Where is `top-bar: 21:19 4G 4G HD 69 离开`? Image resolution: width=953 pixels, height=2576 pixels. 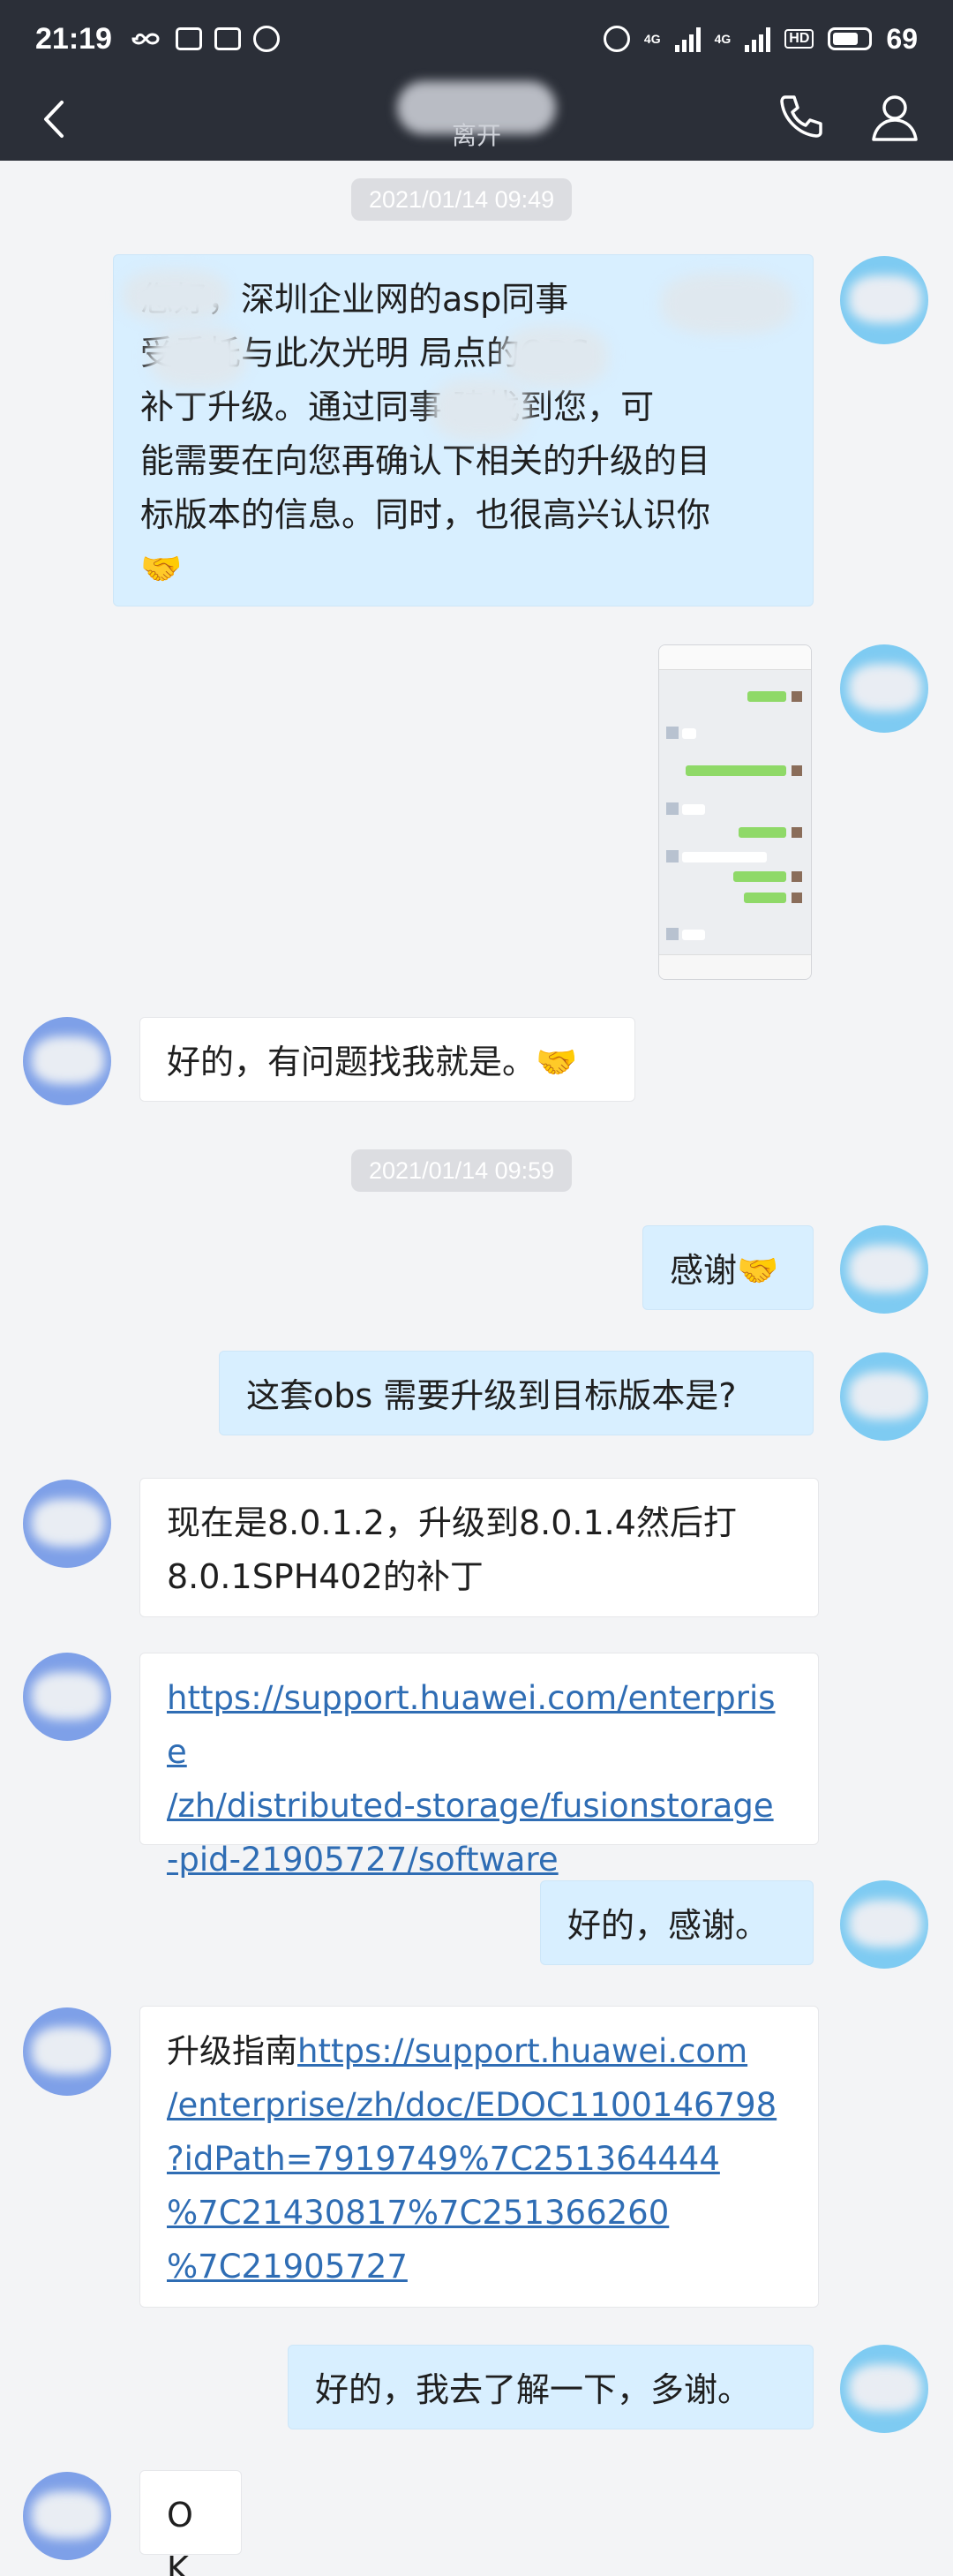
top-bar: 21:19 4G 4G HD 69 离开 is located at coordinates (476, 81).